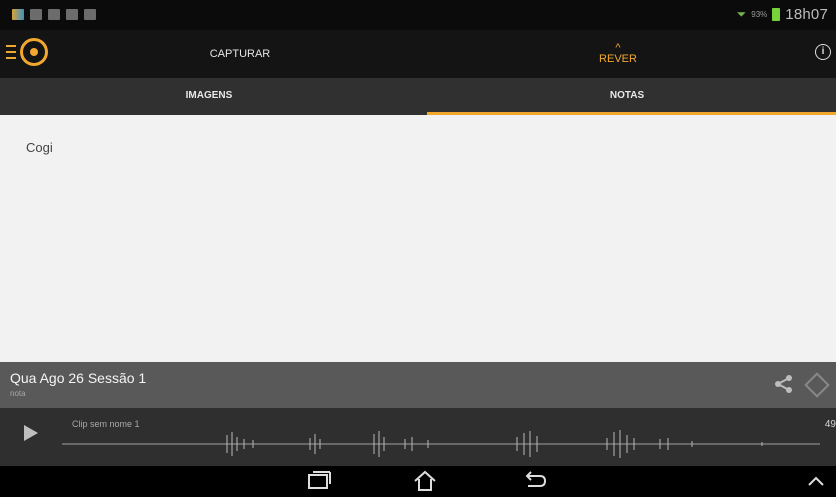 Image resolution: width=836 pixels, height=497 pixels. Describe the element at coordinates (72, 14) in the screenshot. I see `mail-notification-icon` at that location.